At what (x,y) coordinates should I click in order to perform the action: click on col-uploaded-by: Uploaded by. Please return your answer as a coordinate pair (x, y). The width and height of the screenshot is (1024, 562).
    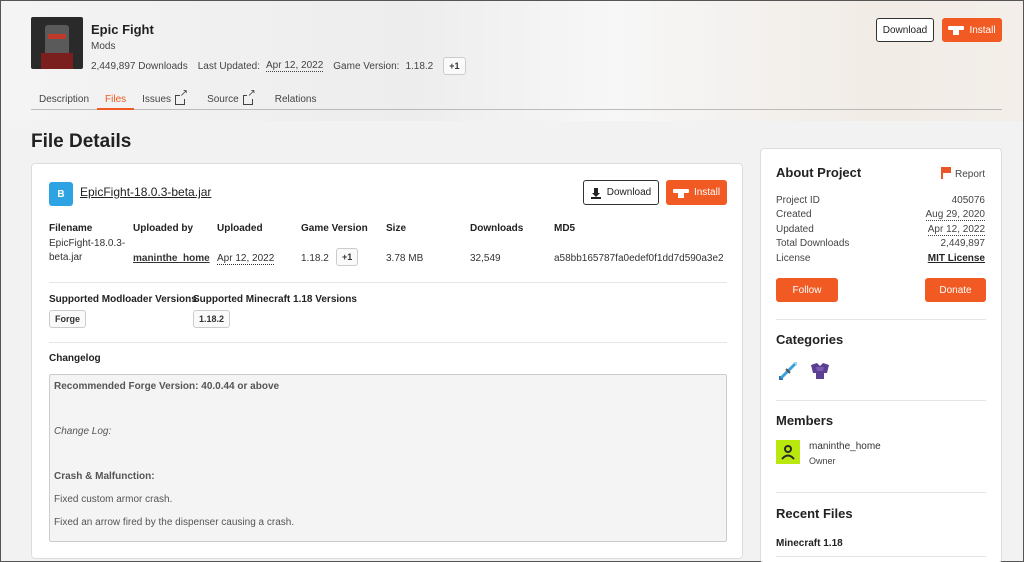
    Looking at the image, I should click on (163, 228).